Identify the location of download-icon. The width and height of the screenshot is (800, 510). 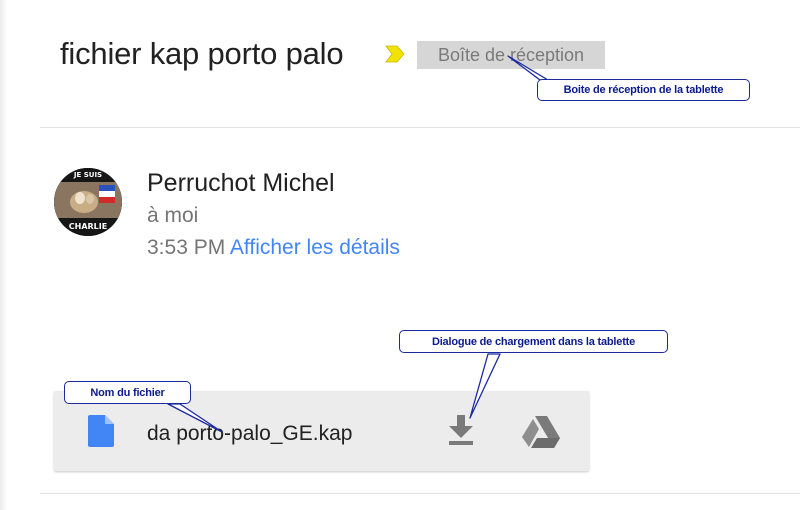
(461, 430).